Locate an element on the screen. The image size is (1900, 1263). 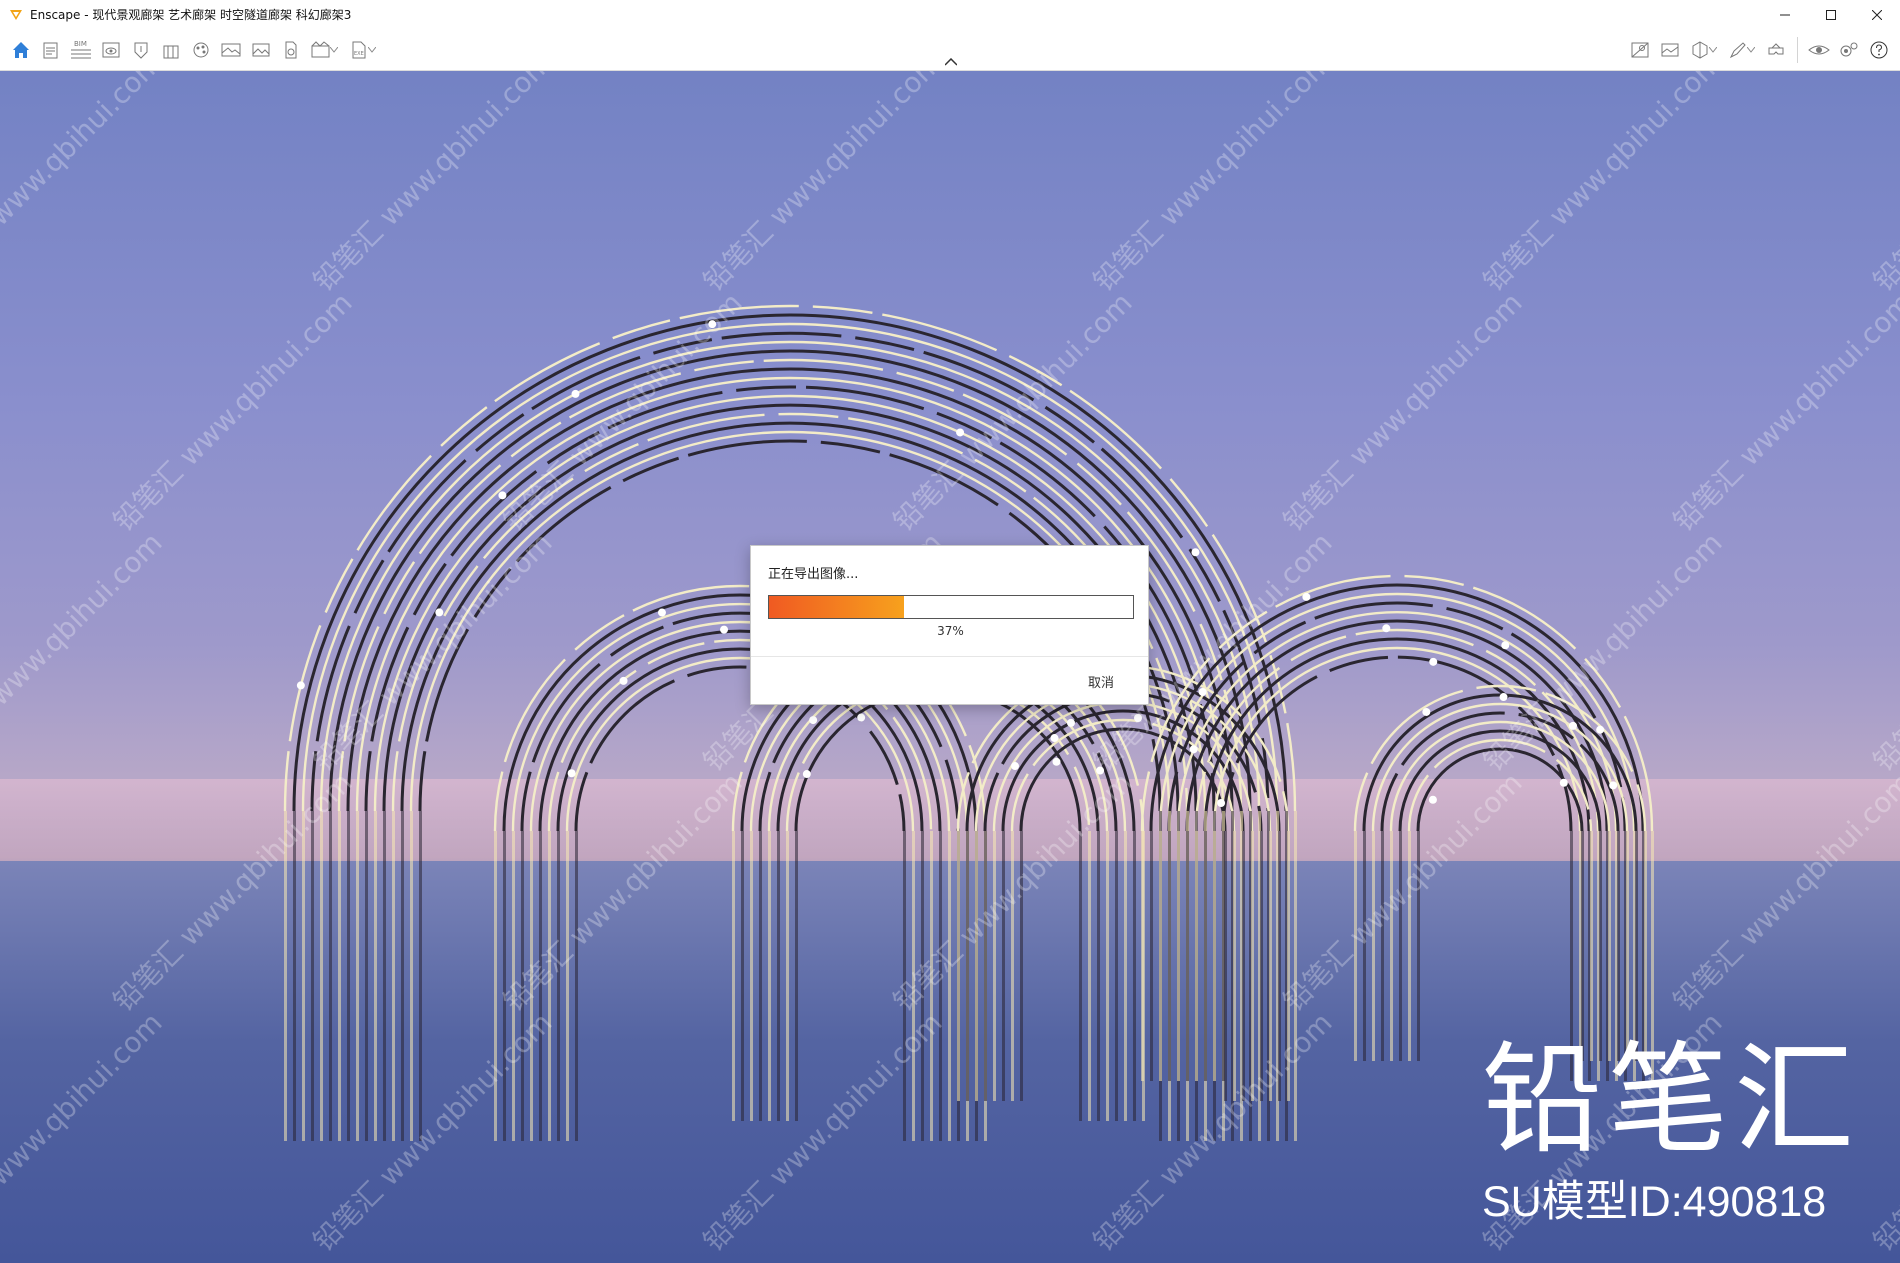
map-button is located at coordinates (1640, 50).